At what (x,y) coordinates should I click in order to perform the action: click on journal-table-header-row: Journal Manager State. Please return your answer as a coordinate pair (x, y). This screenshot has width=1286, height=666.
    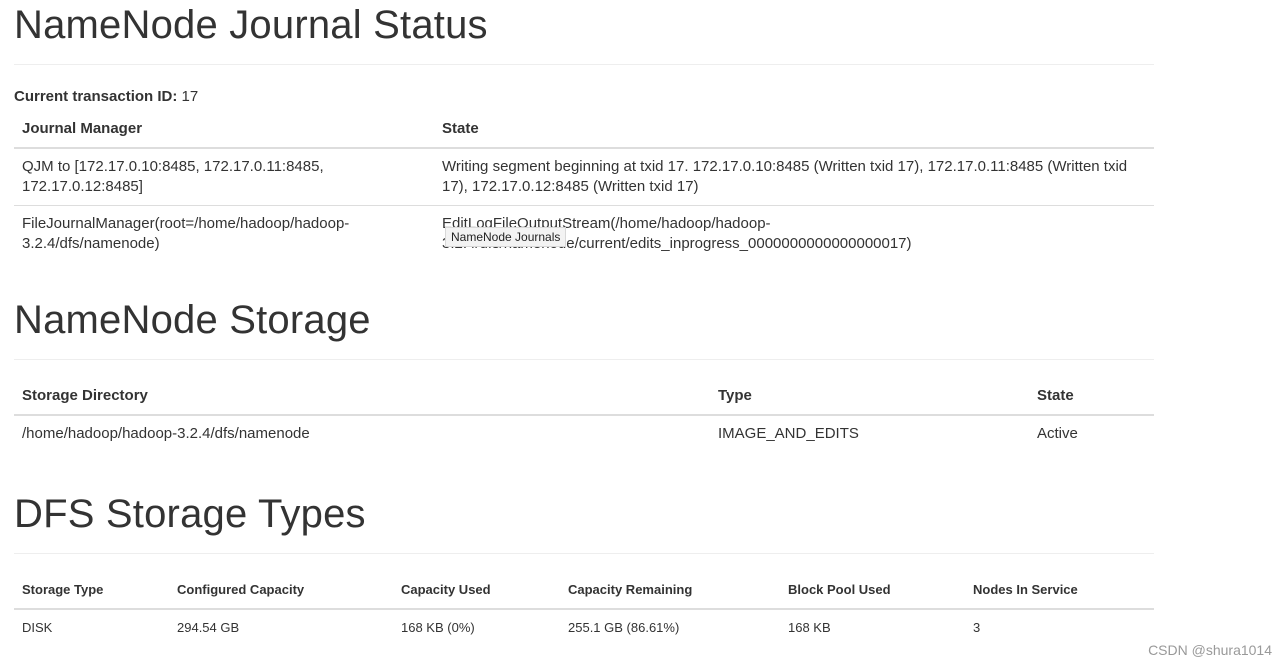
    Looking at the image, I should click on (584, 130).